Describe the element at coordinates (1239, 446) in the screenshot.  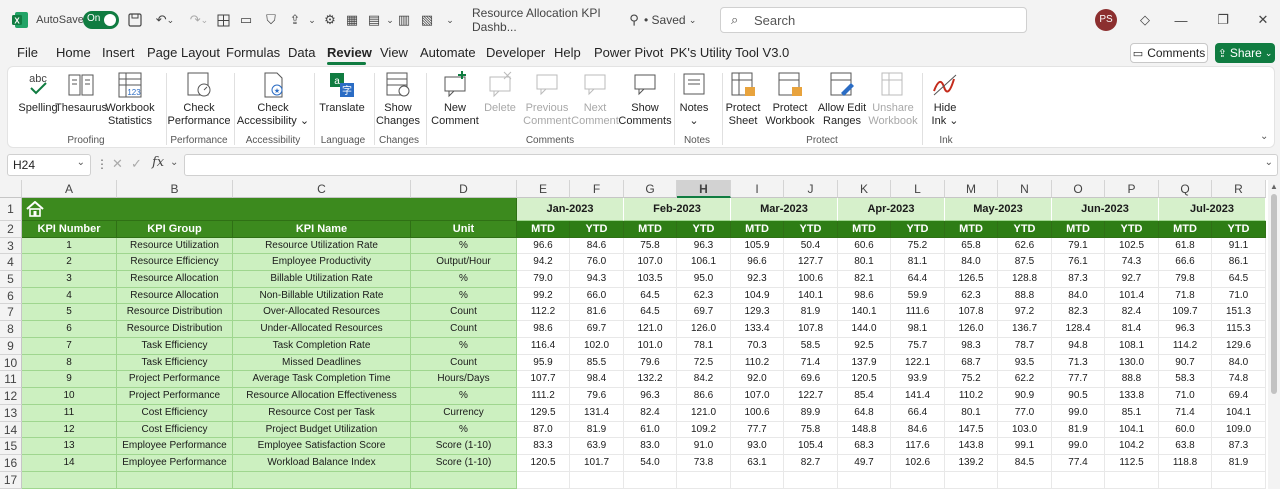
I see `value-cell: 87.3` at that location.